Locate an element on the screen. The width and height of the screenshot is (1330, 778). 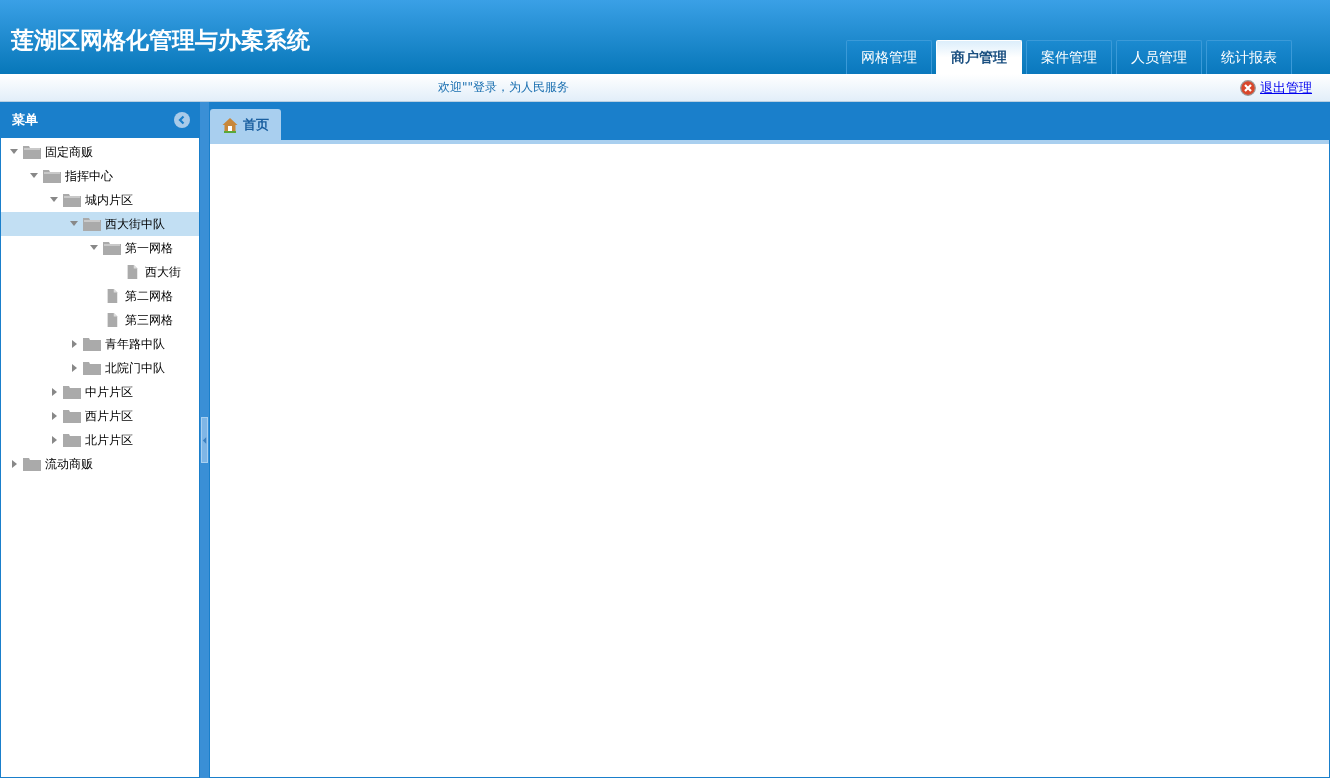
splitter-handle is located at coordinates (204, 440).